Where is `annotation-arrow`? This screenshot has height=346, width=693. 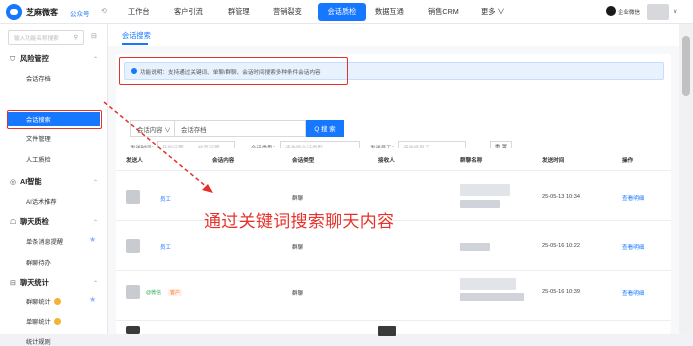 annotation-arrow is located at coordinates (158, 147).